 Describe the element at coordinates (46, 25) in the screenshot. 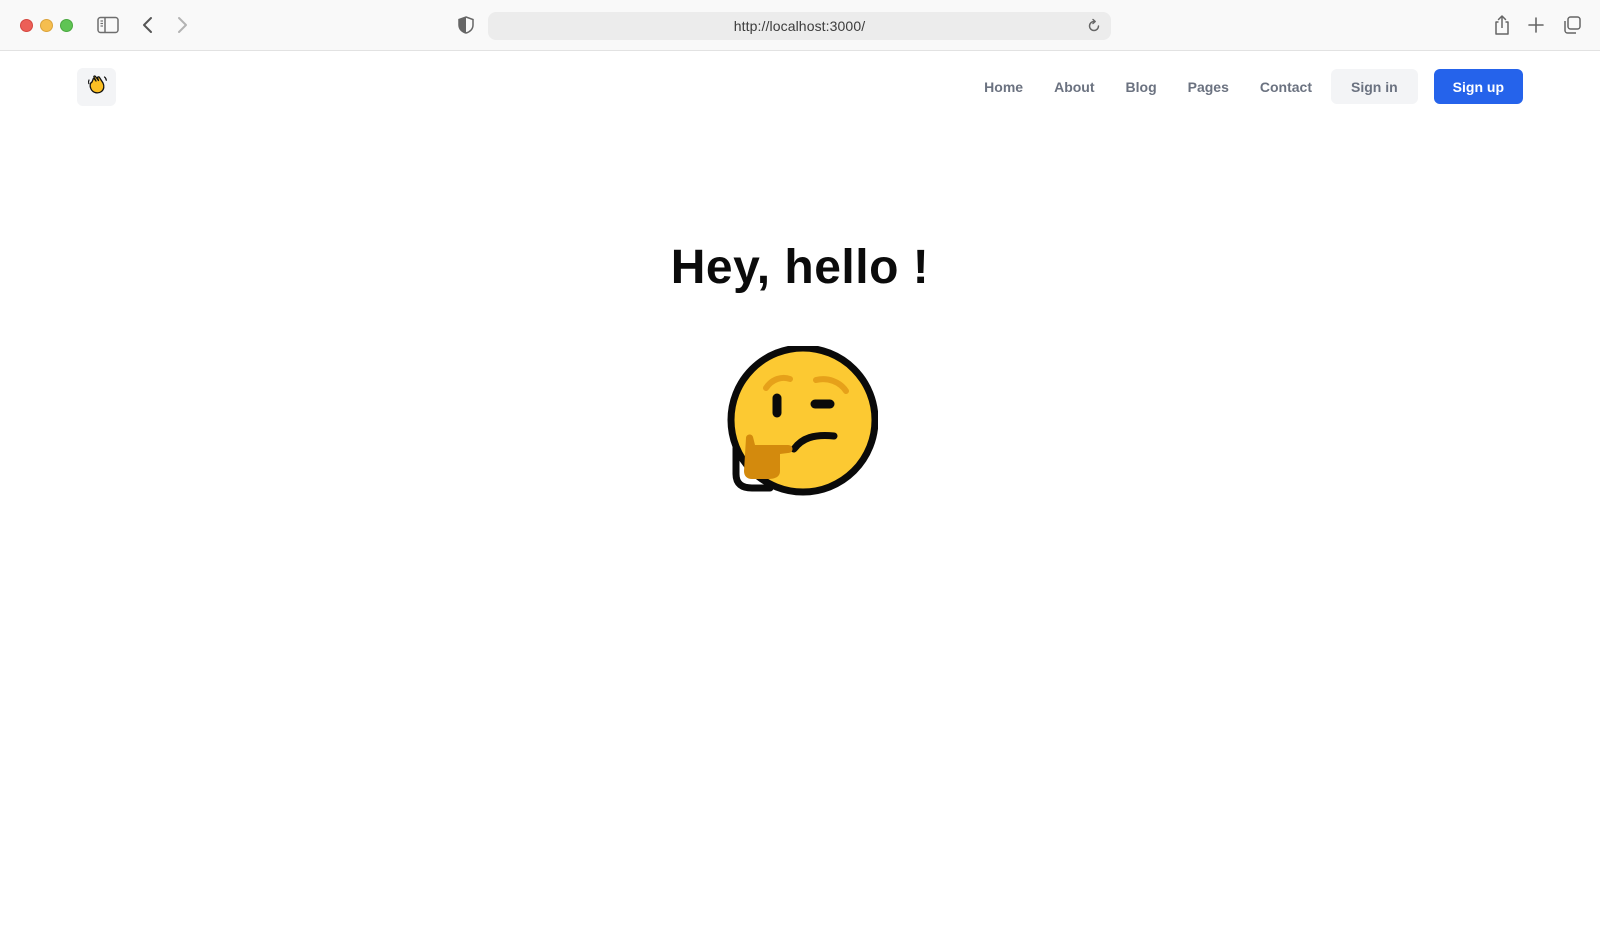

I see `minimize-window-button` at that location.